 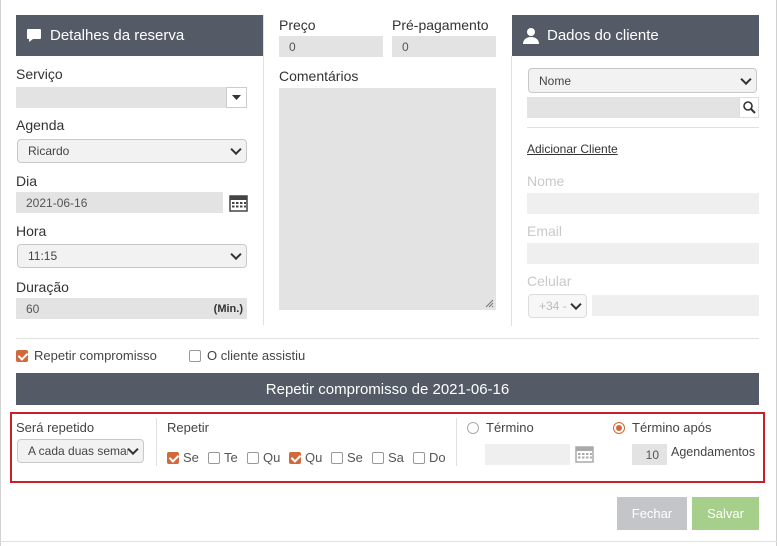 I want to click on weekday-tuesday: Te, so click(x=223, y=457).